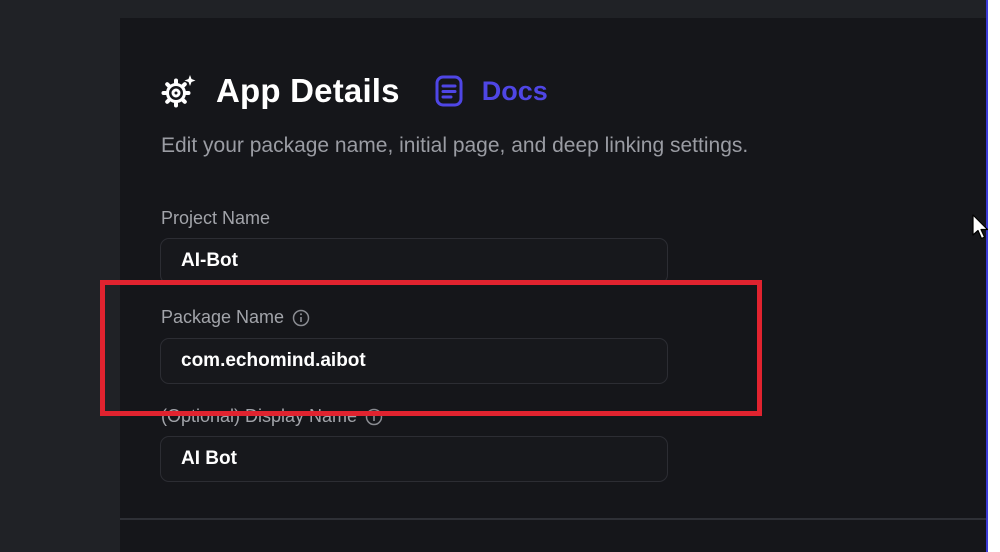 Image resolution: width=1000 pixels, height=552 pixels. Describe the element at coordinates (209, 458) in the screenshot. I see `display-name-value: AI Bot` at that location.